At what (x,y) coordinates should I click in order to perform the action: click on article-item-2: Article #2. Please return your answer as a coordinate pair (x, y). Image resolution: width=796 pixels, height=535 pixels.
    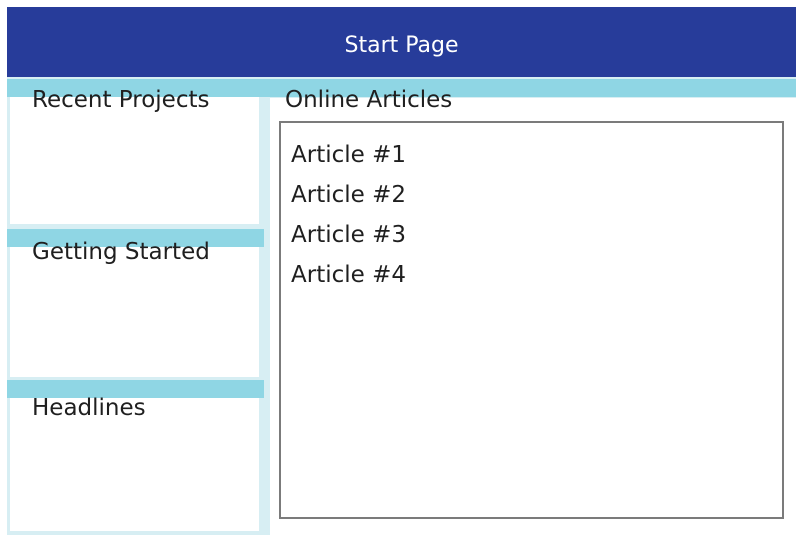
    Looking at the image, I should click on (536, 195).